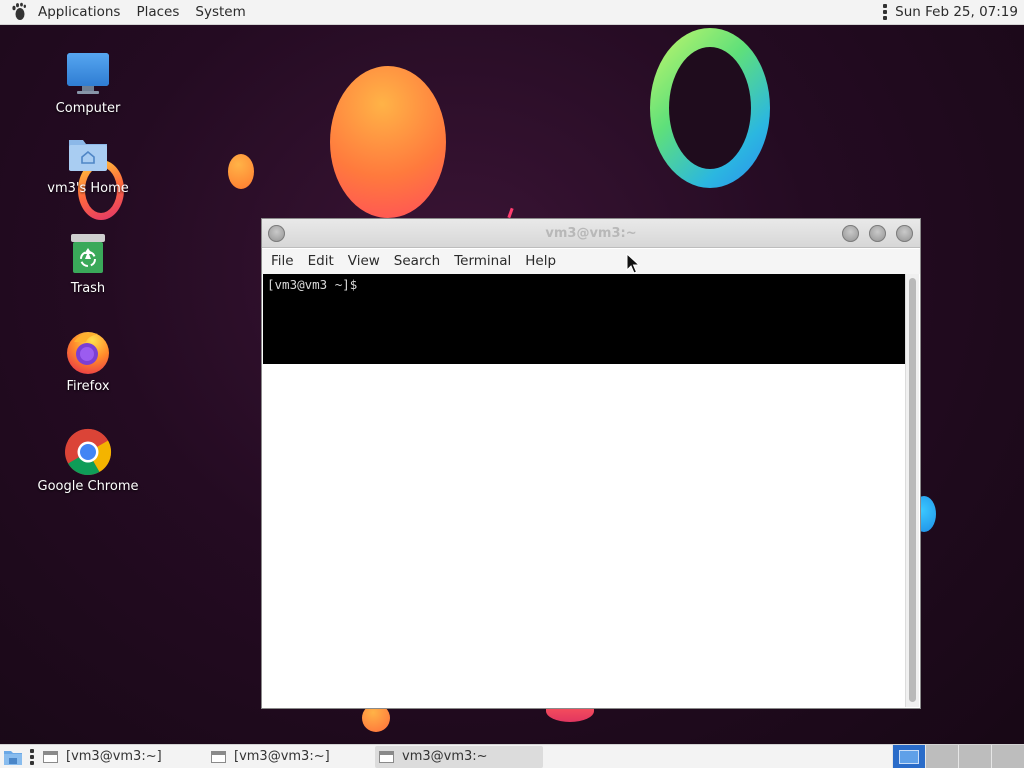 The width and height of the screenshot is (1024, 768). Describe the element at coordinates (364, 261) in the screenshot. I see `menu-view: View` at that location.